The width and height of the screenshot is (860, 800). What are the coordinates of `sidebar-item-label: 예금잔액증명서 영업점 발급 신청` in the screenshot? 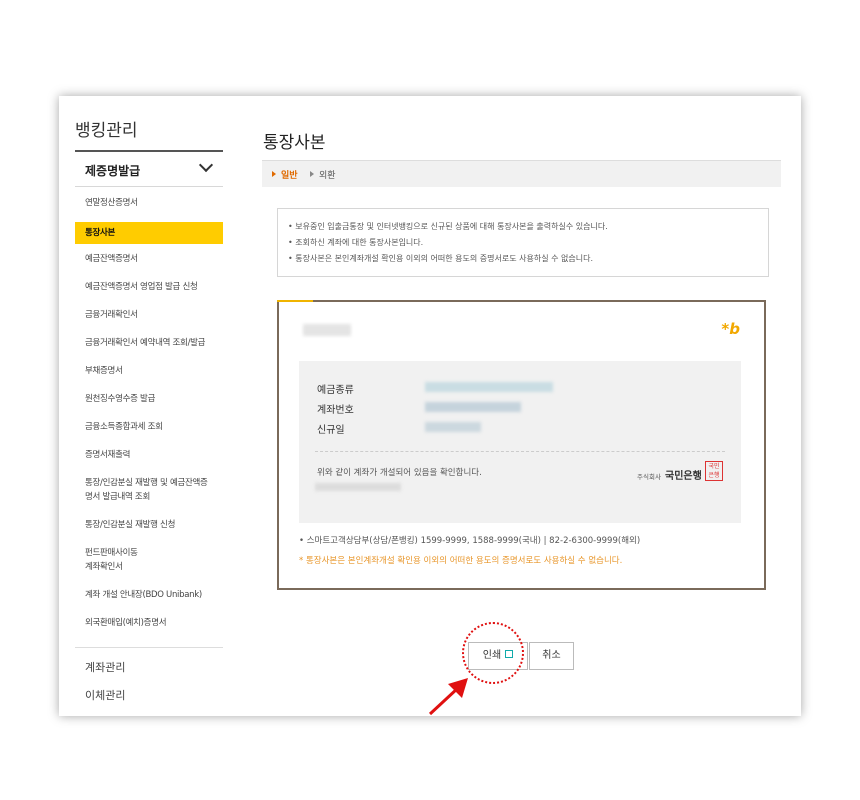 It's located at (141, 287).